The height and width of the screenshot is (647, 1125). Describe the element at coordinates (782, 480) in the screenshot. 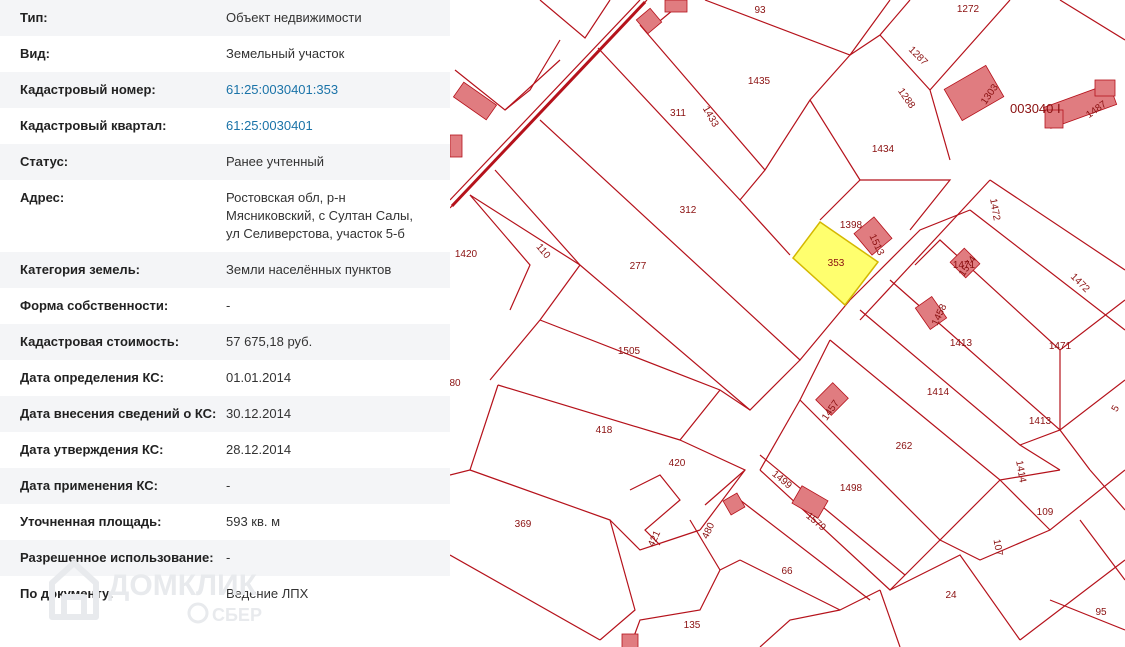

I see `parcel-label-1499: 1499` at that location.